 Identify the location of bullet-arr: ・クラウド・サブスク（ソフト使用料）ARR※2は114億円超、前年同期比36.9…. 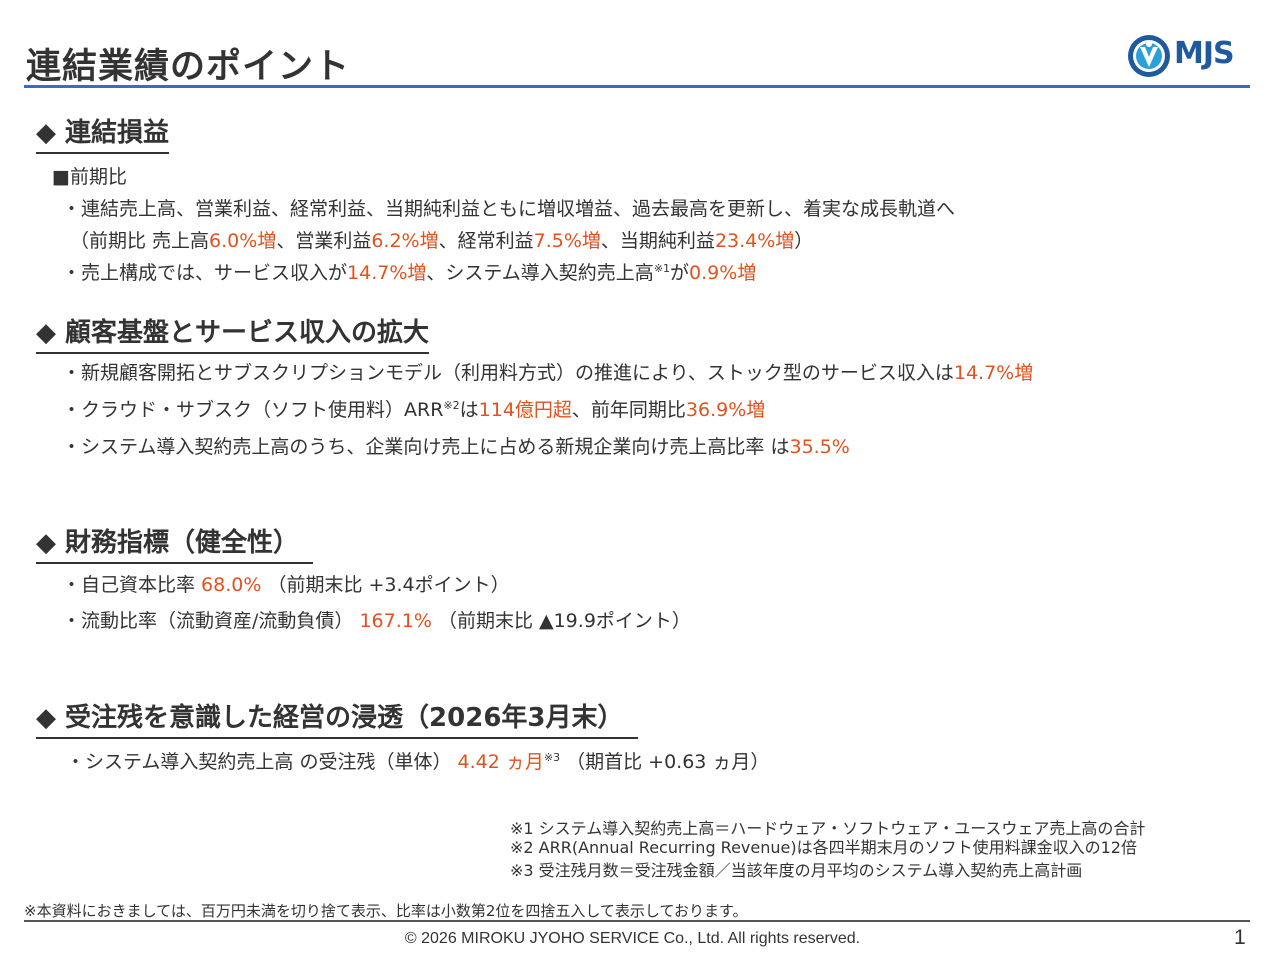
(413, 408).